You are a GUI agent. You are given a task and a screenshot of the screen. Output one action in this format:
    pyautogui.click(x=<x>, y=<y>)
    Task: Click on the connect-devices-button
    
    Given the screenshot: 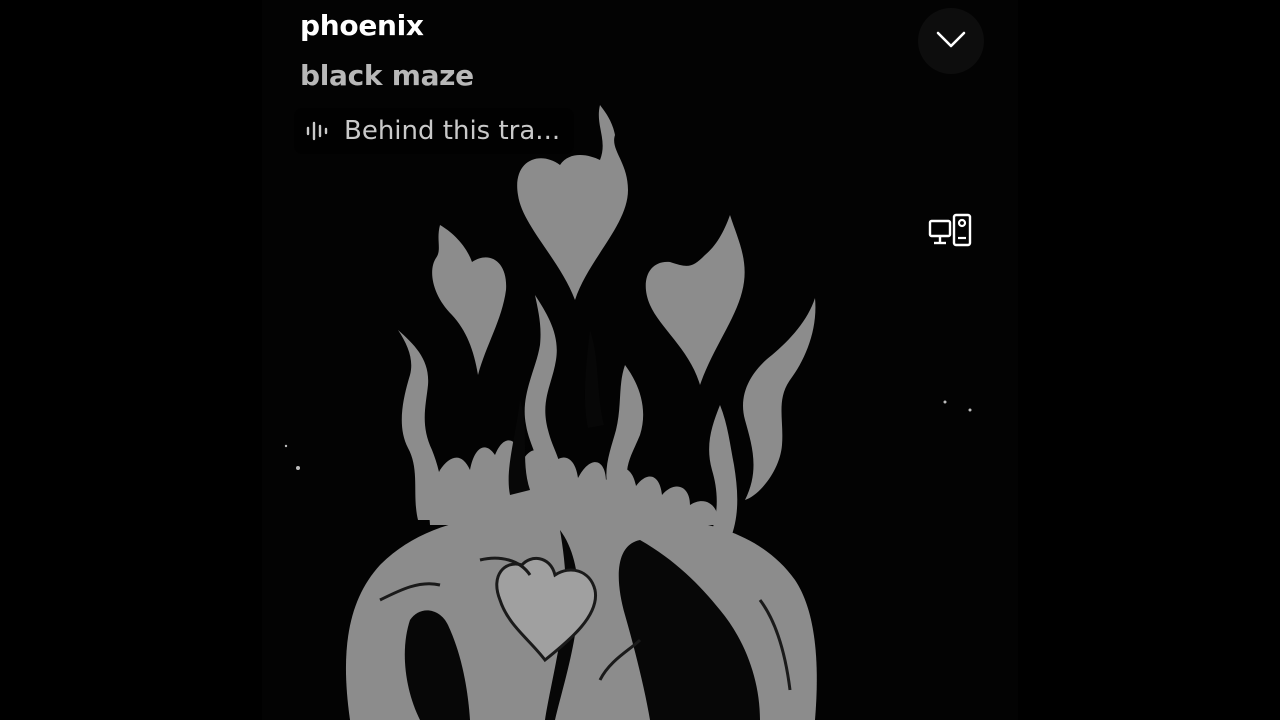 What is the action you would take?
    pyautogui.click(x=951, y=234)
    